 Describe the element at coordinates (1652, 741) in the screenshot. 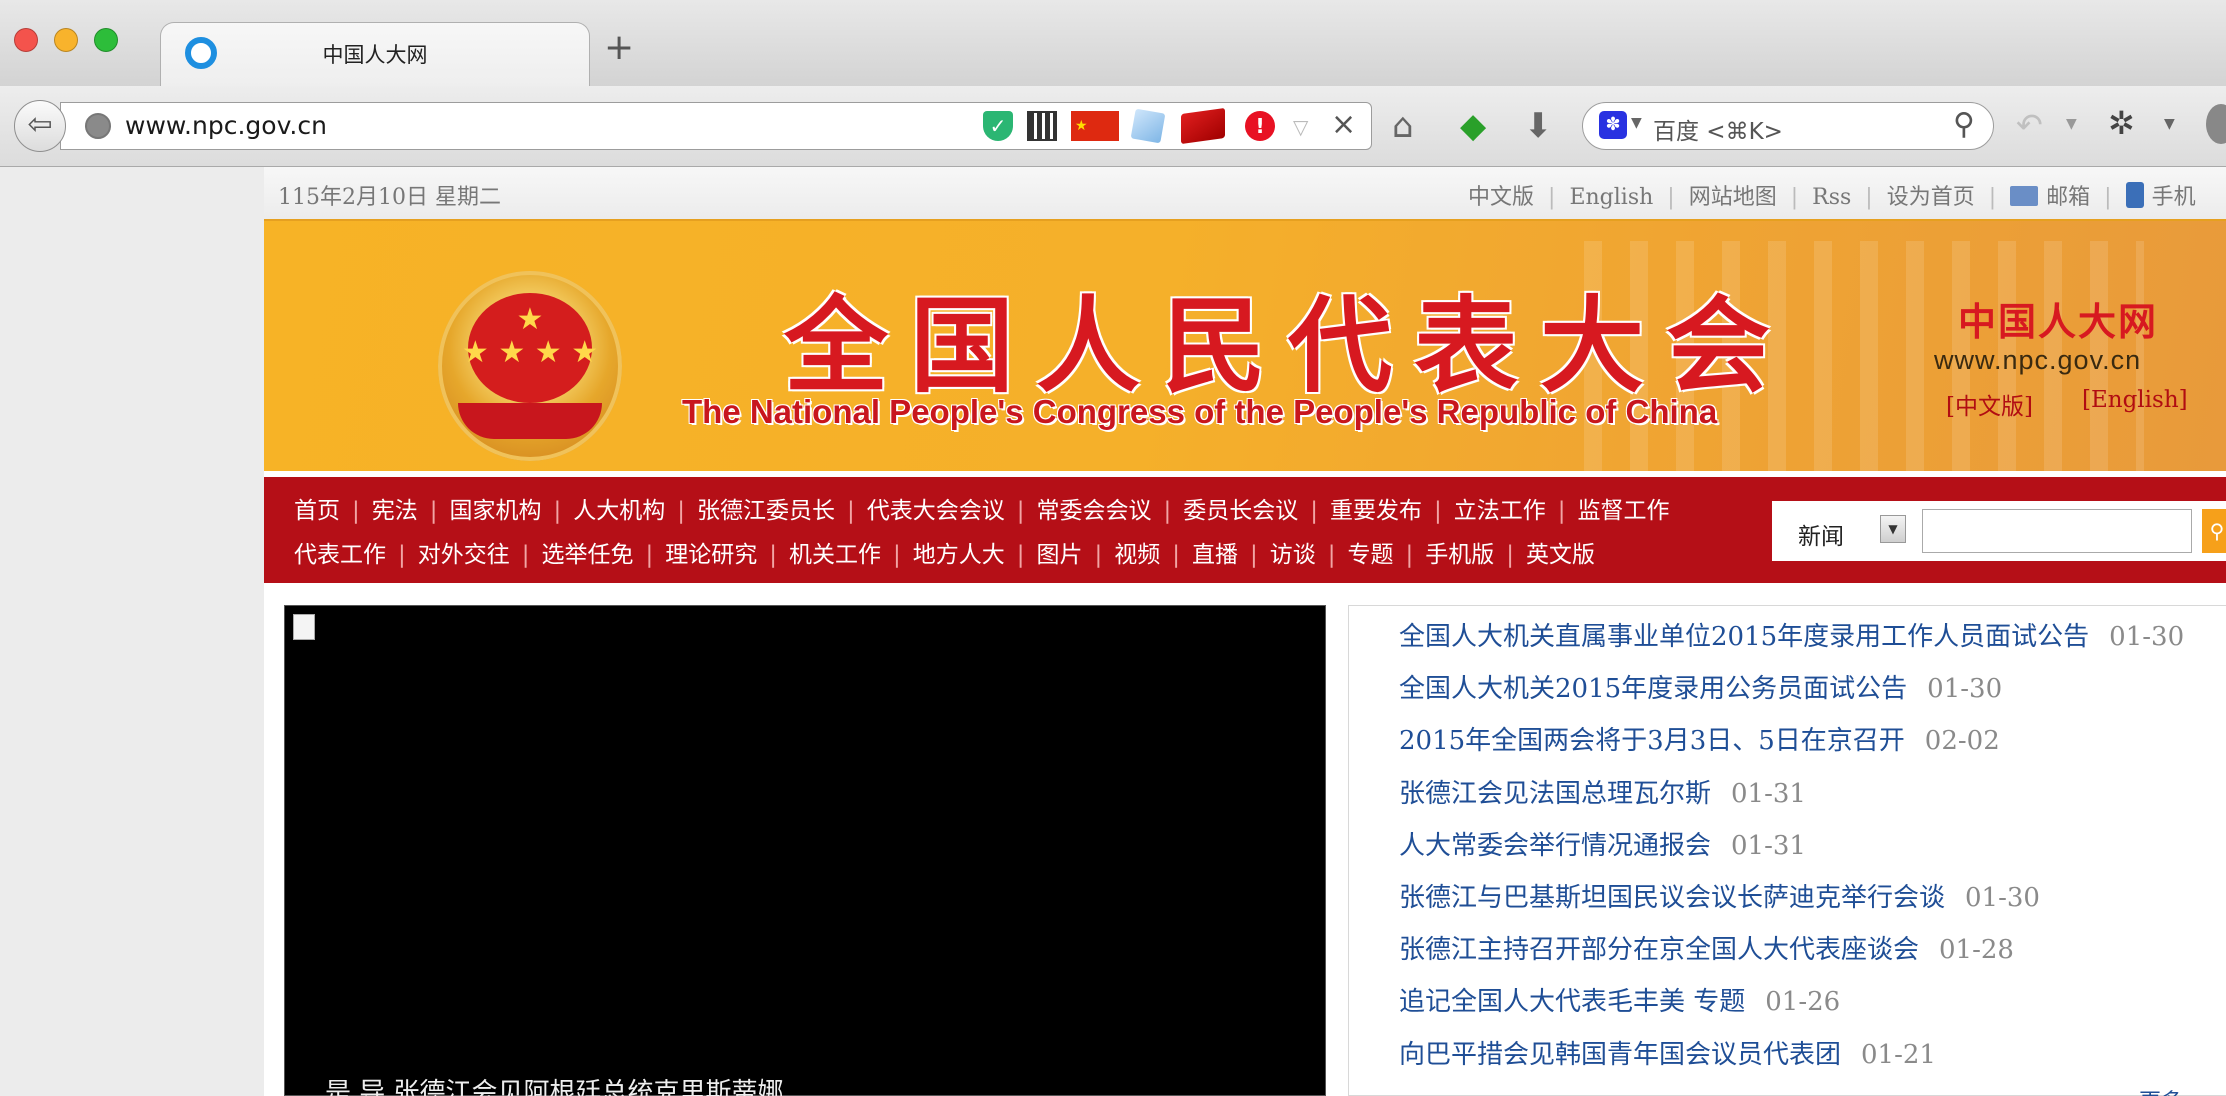

I see `news-title-link: 2015年全国两会将于3月3日、5日在京召开` at that location.